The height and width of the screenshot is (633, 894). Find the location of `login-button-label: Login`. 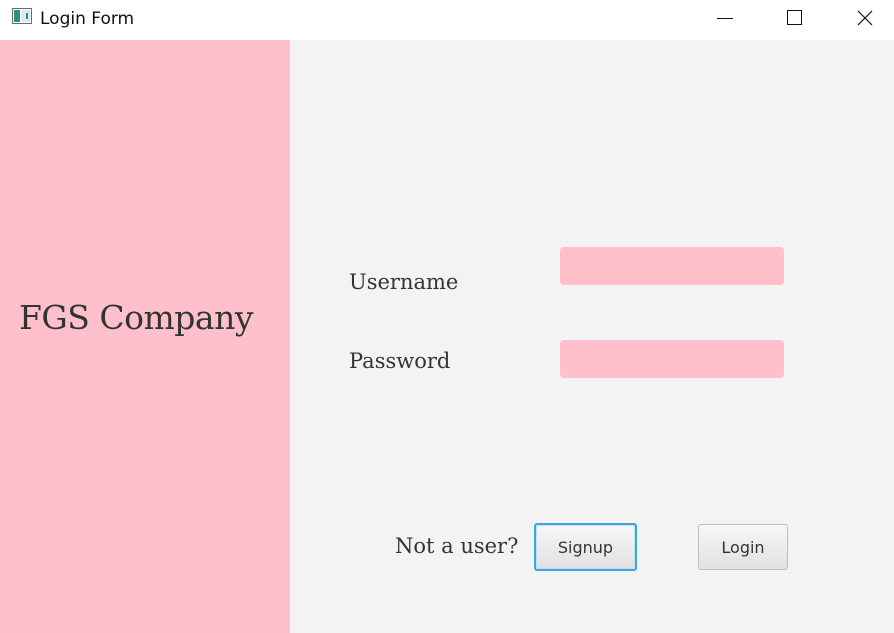

login-button-label: Login is located at coordinates (743, 547).